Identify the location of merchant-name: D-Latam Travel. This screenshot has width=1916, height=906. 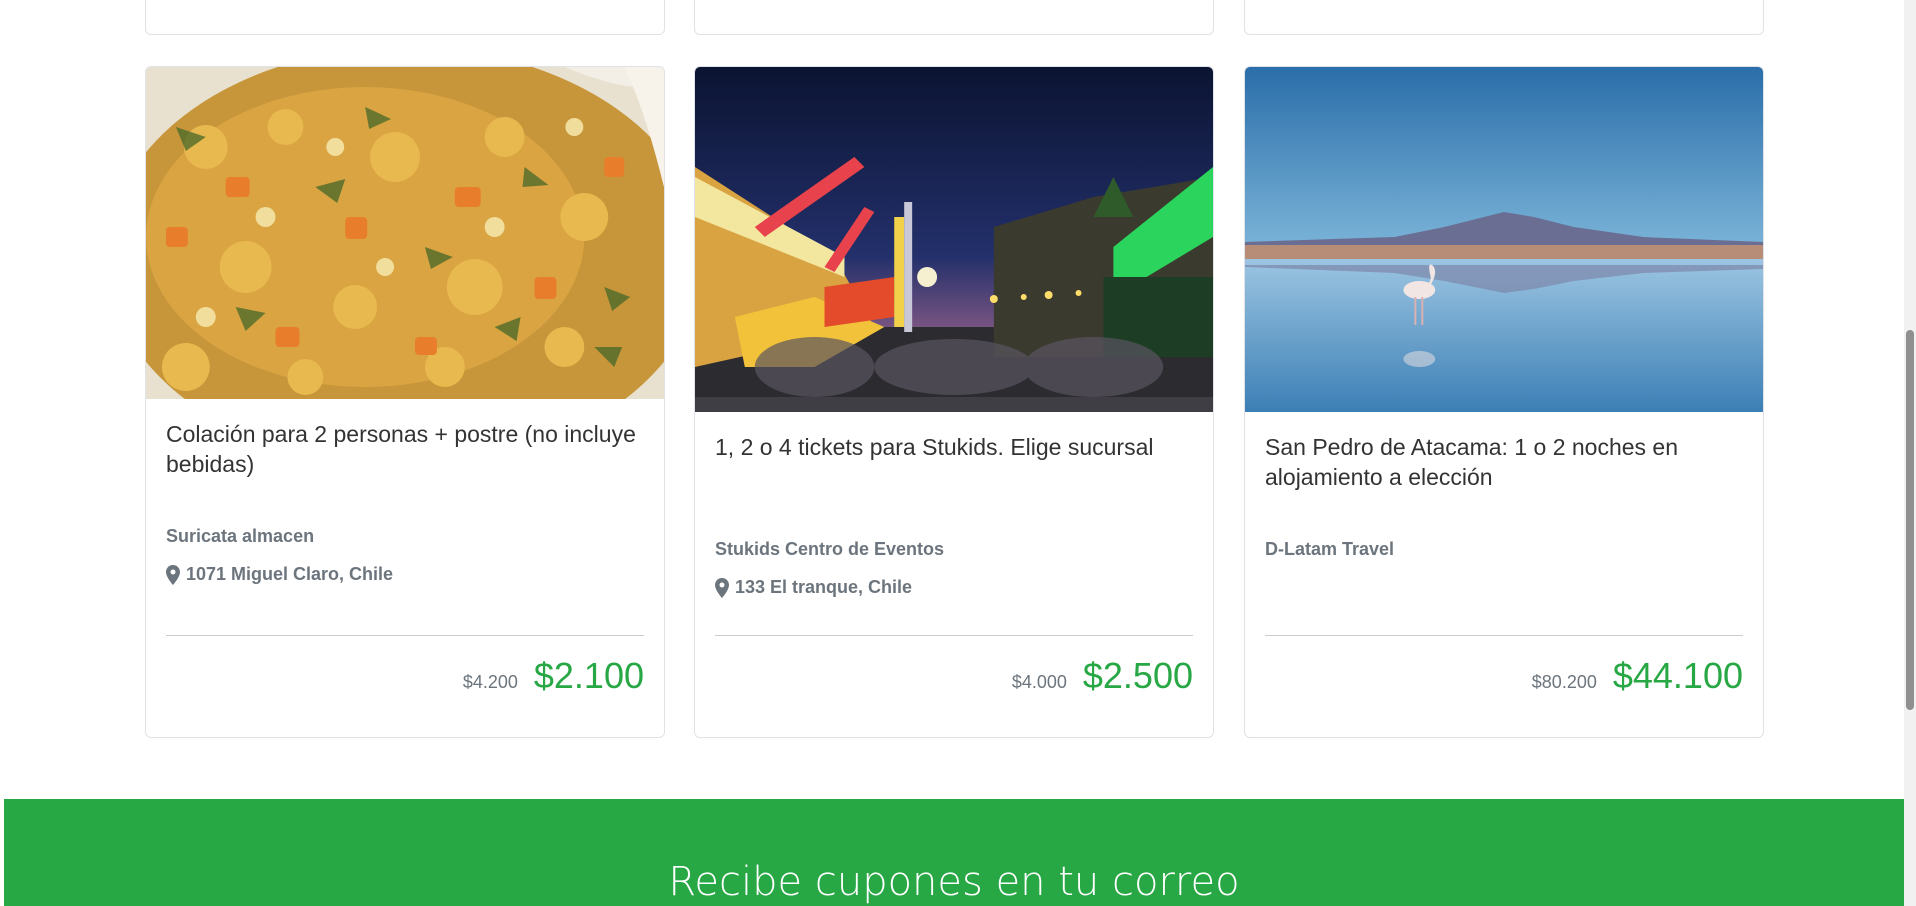
(1330, 549).